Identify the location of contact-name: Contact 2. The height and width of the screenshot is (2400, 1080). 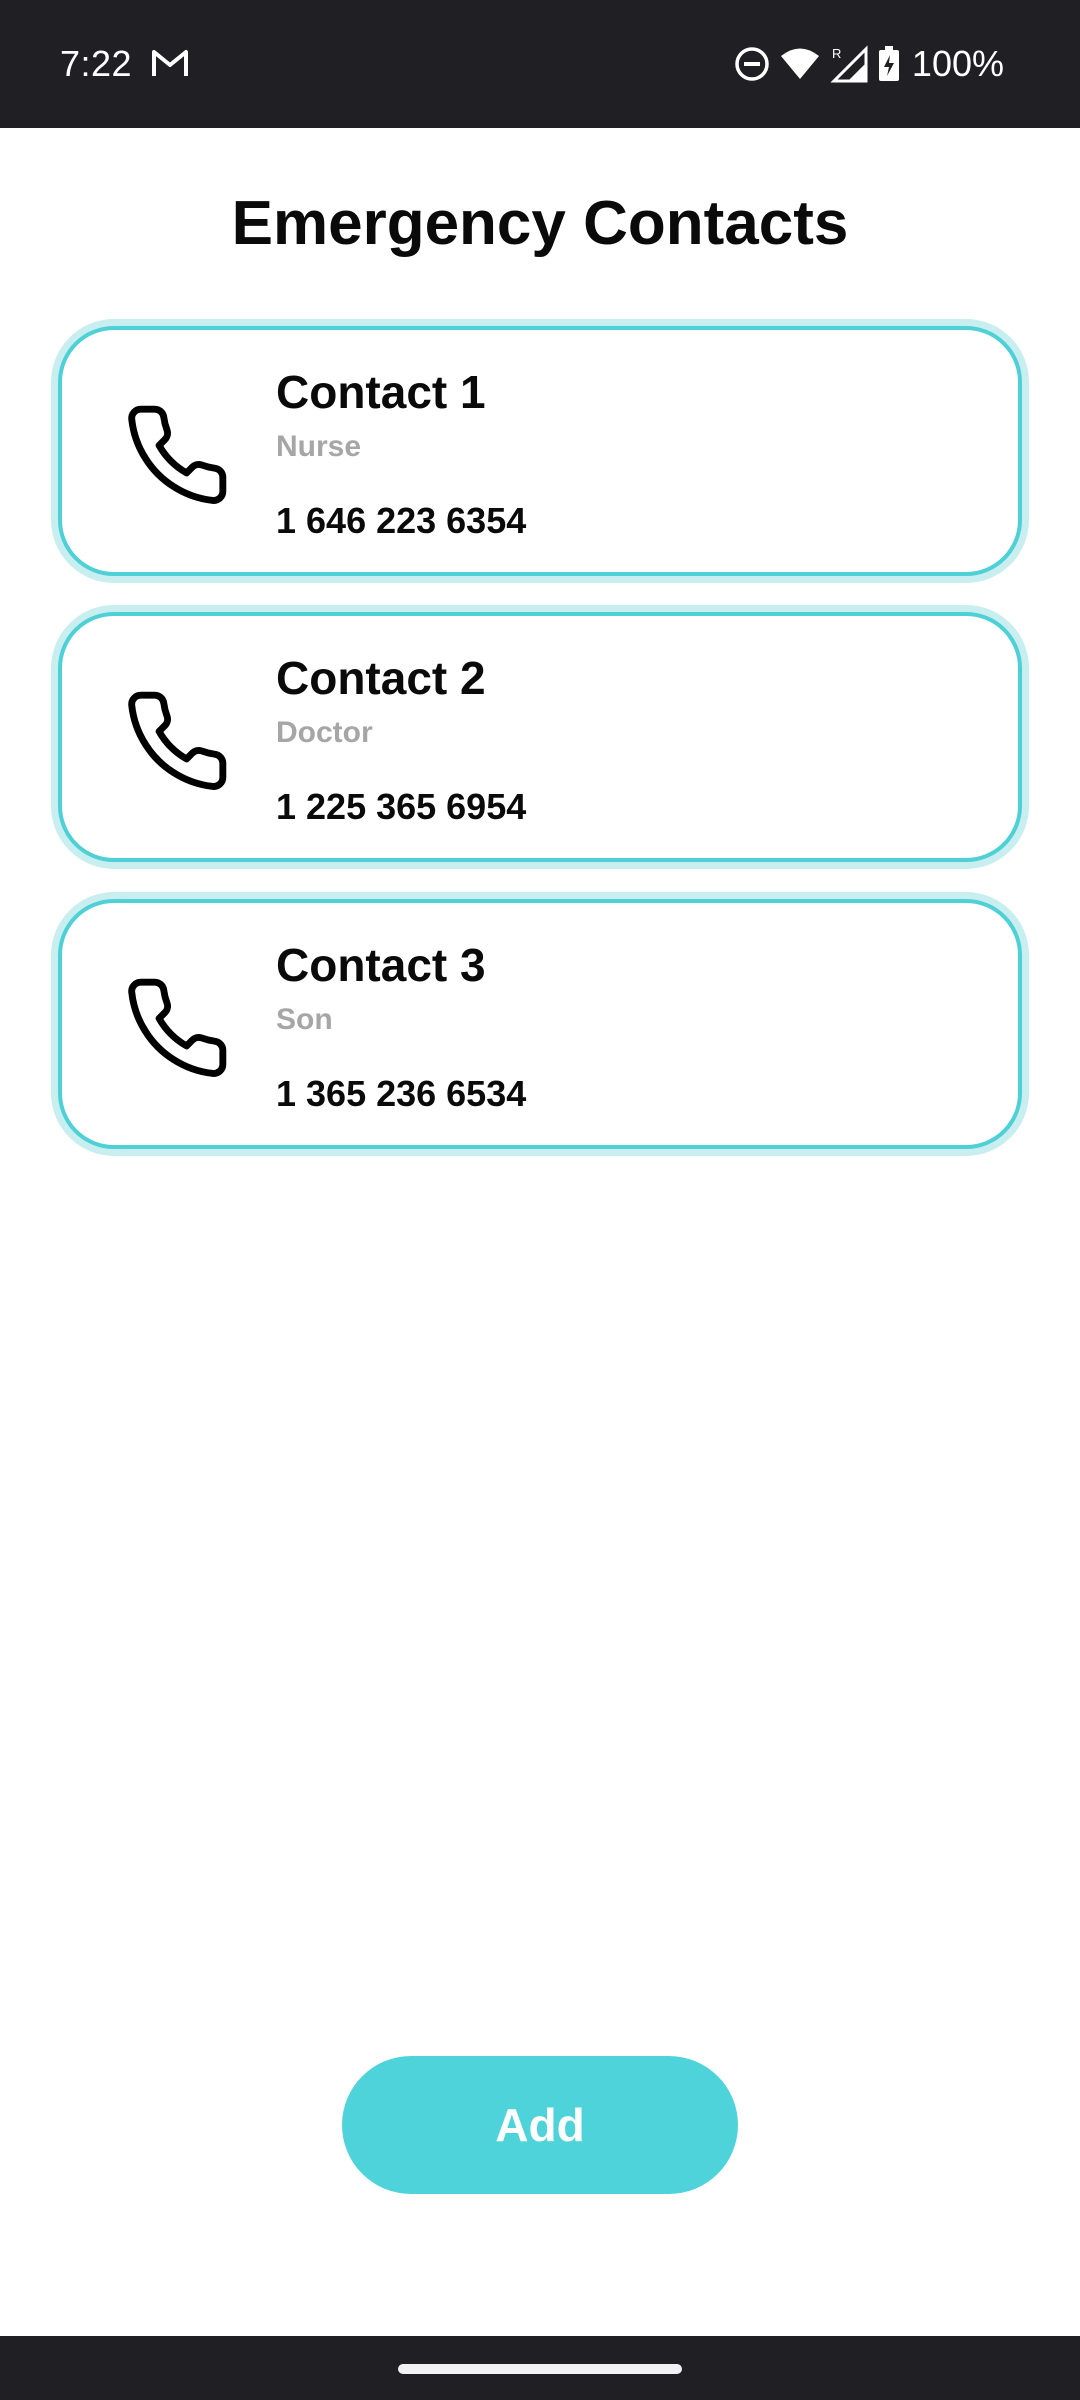
(381, 678).